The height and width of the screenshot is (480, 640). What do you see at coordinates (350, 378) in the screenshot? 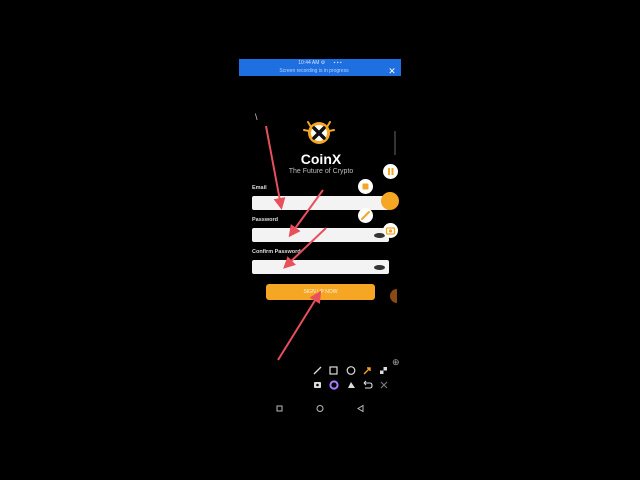
I see `drawing-toolbar` at bounding box center [350, 378].